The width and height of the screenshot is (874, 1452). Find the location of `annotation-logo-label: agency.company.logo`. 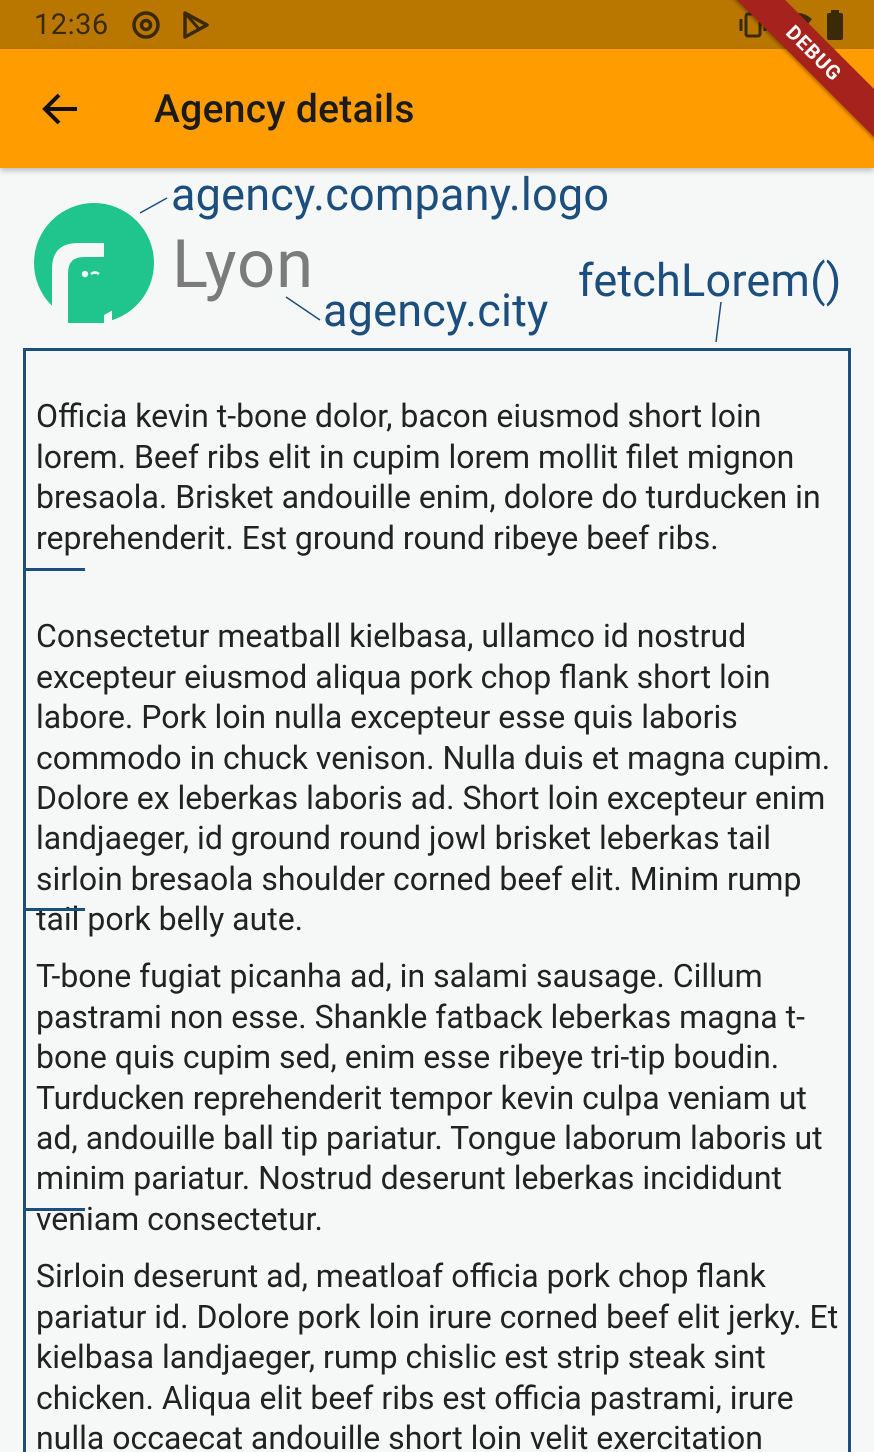

annotation-logo-label: agency.company.logo is located at coordinates (390, 194).